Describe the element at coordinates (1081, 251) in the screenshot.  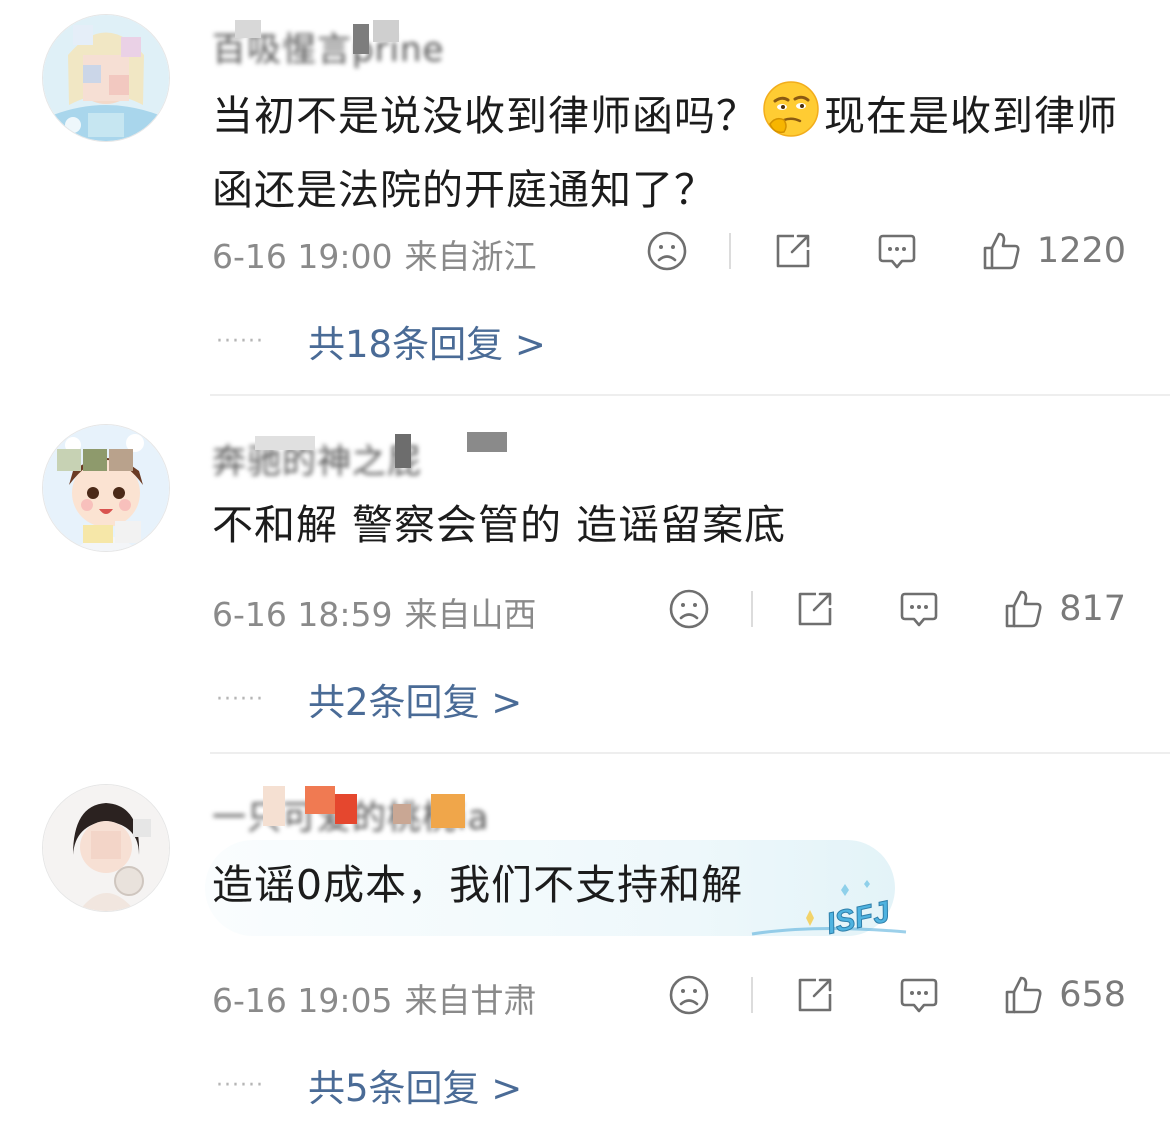
I see `like-count: 1220` at that location.